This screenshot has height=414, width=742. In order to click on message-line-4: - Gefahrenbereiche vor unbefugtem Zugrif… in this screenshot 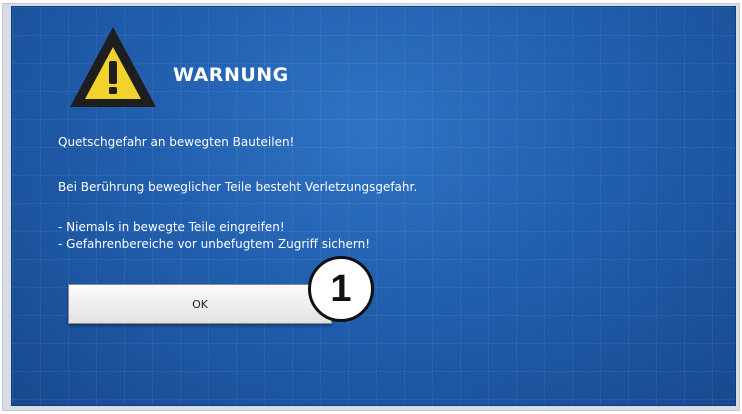, I will do `click(214, 244)`.